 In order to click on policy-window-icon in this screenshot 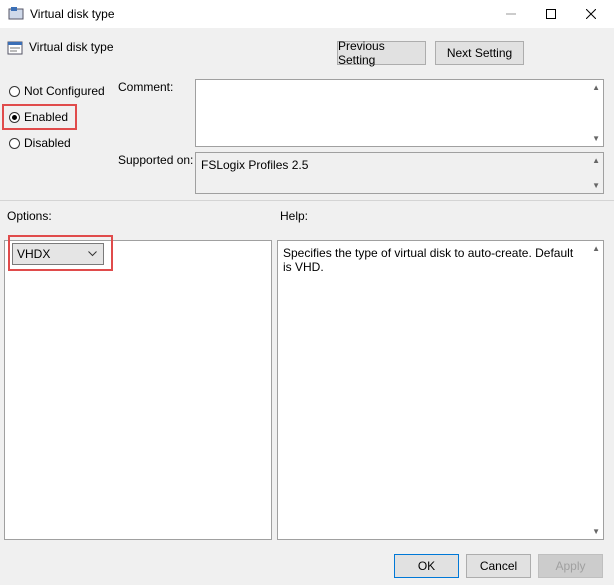, I will do `click(16, 14)`.